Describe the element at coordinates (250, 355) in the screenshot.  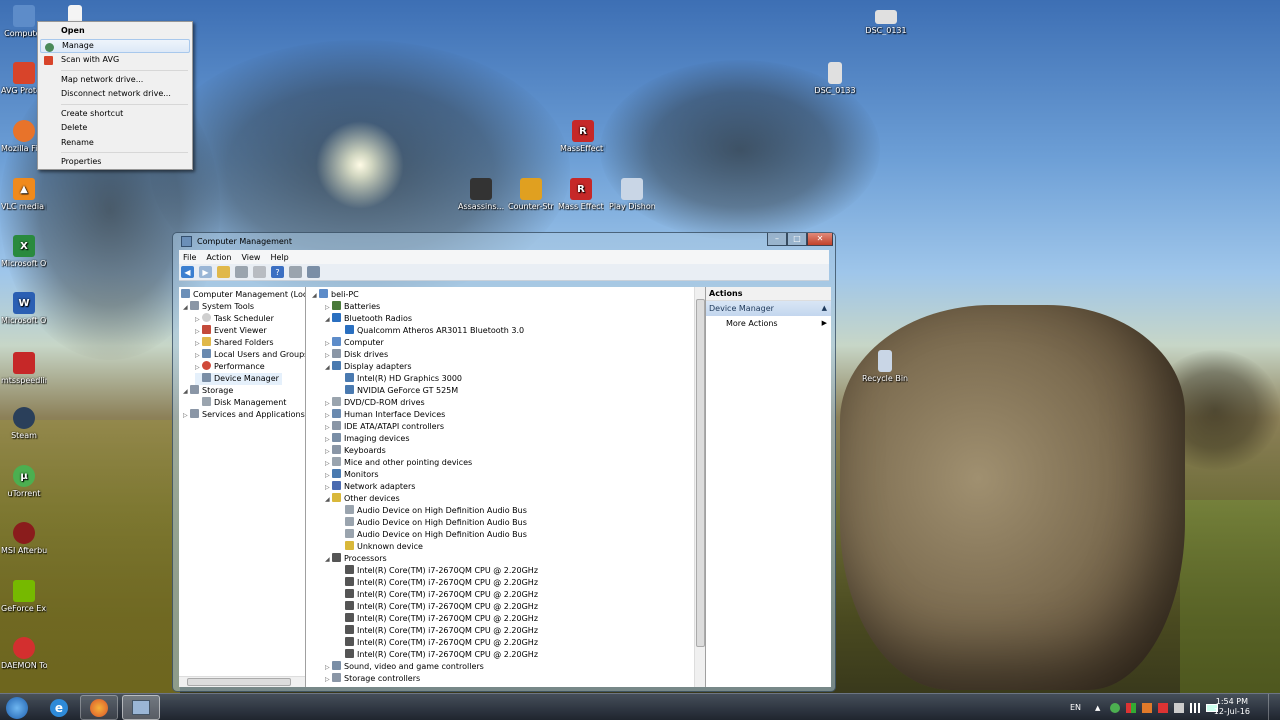
I see `tree-node-local-users: ▷ Local Users and Groups` at that location.